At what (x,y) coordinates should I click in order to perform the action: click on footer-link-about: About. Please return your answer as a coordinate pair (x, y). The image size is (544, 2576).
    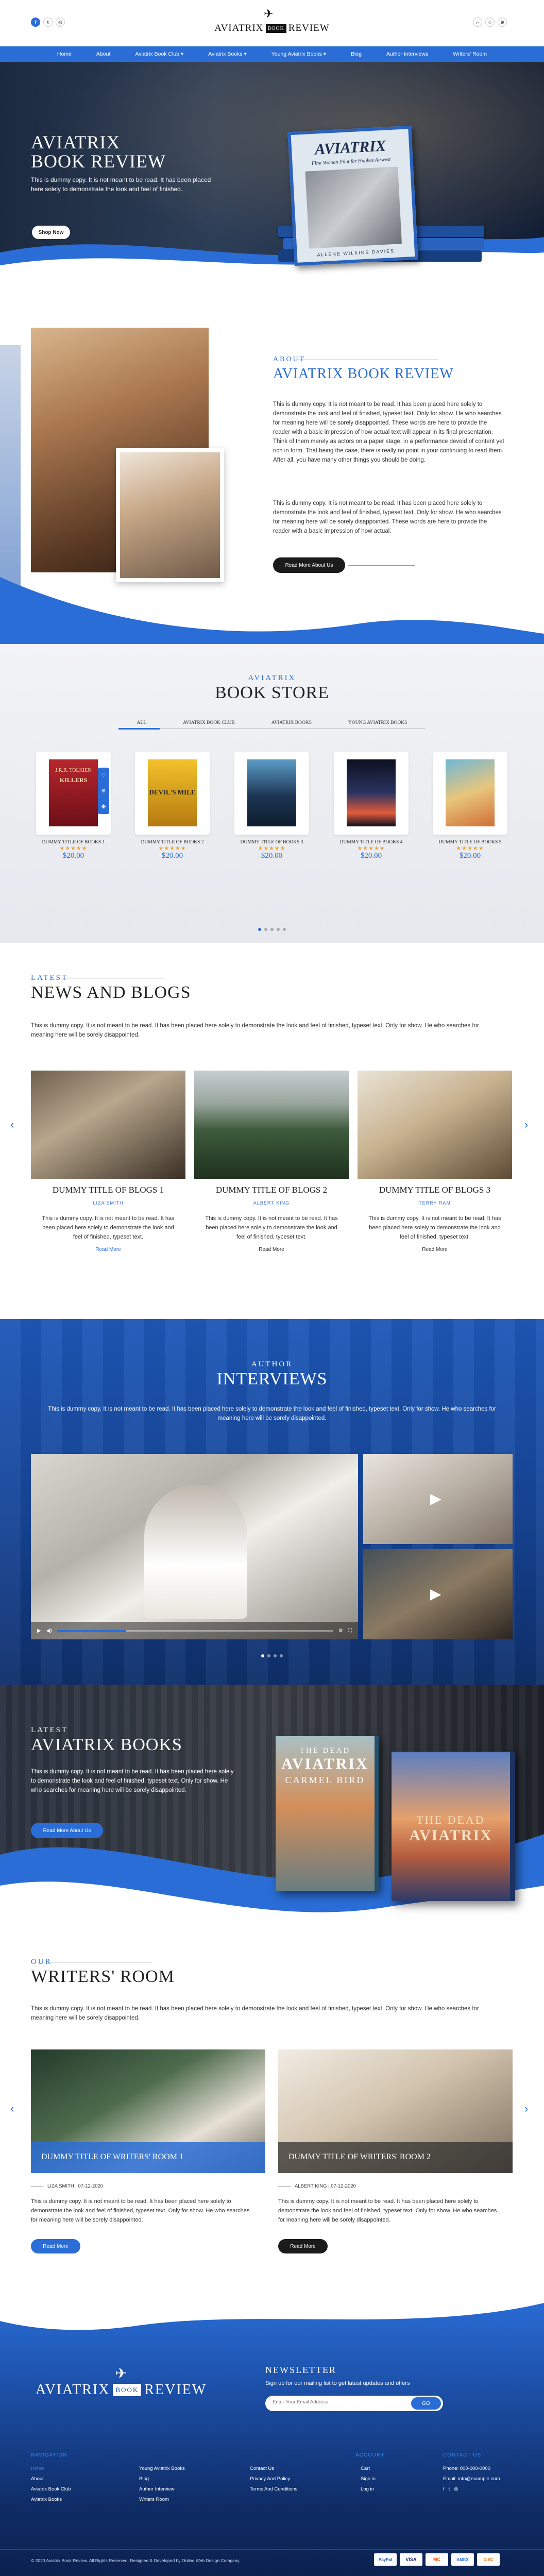
    Looking at the image, I should click on (51, 2479).